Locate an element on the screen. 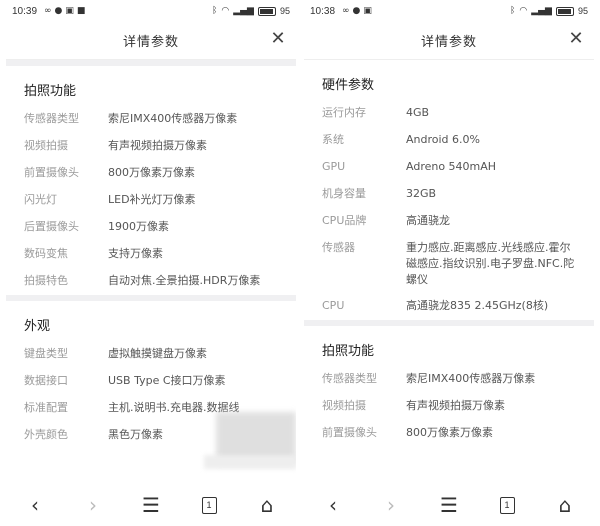 Image resolution: width=600 pixels, height=526 pixels. spec-key: 外壳颜色 is located at coordinates (46, 434).